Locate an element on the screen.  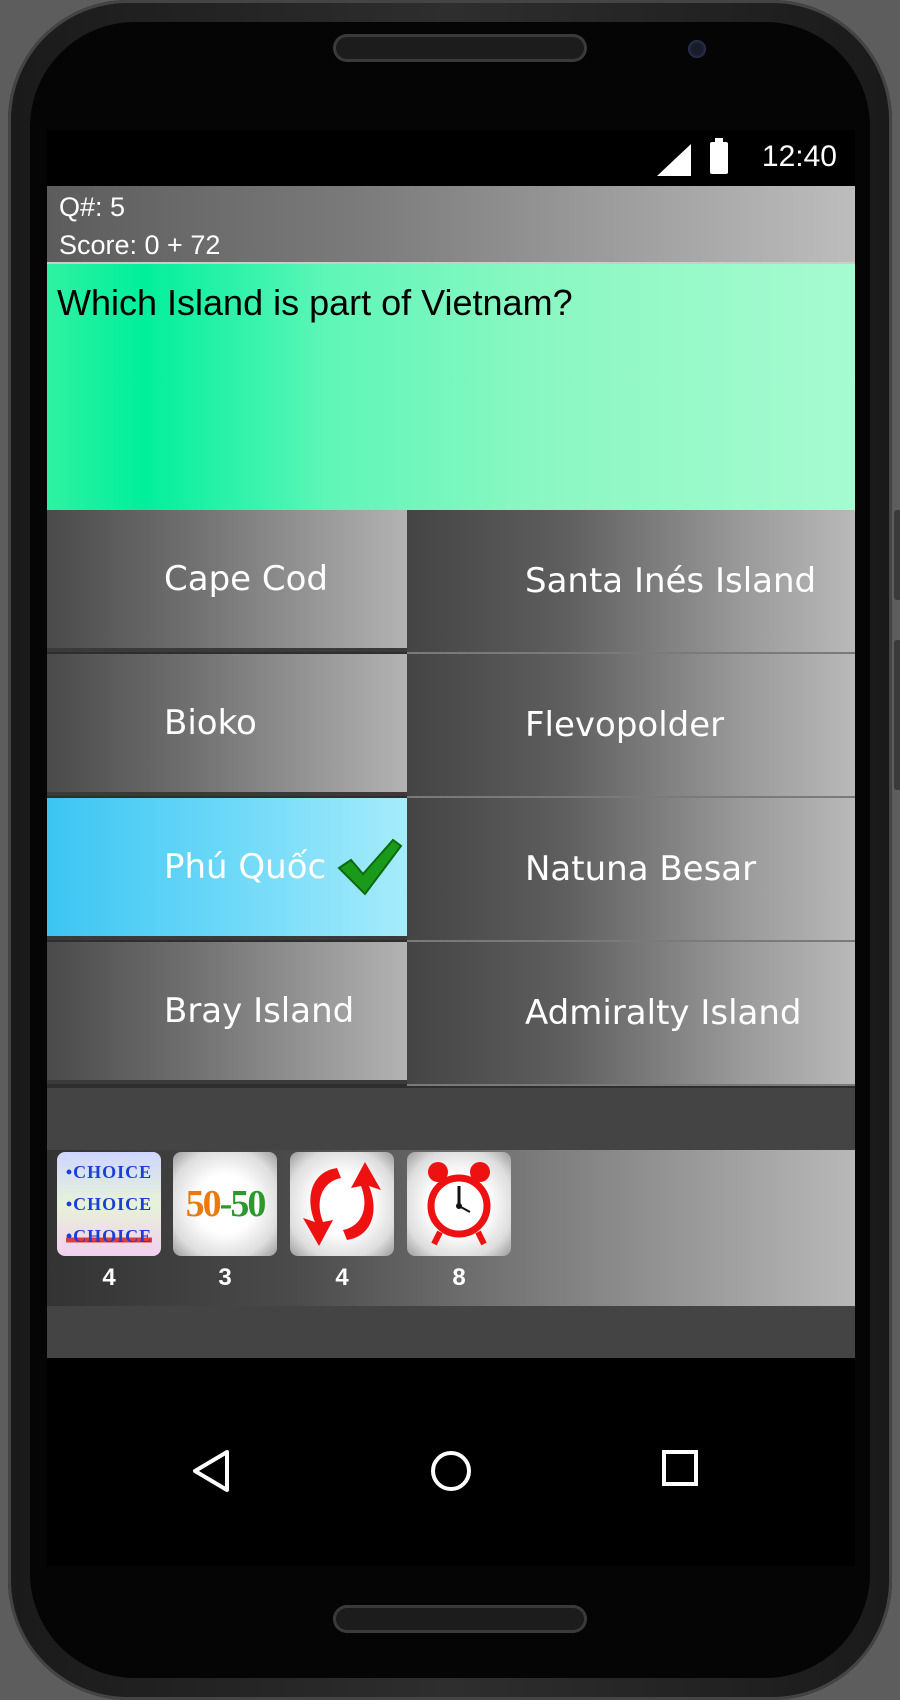
swap-arrows-icon is located at coordinates (342, 1204).